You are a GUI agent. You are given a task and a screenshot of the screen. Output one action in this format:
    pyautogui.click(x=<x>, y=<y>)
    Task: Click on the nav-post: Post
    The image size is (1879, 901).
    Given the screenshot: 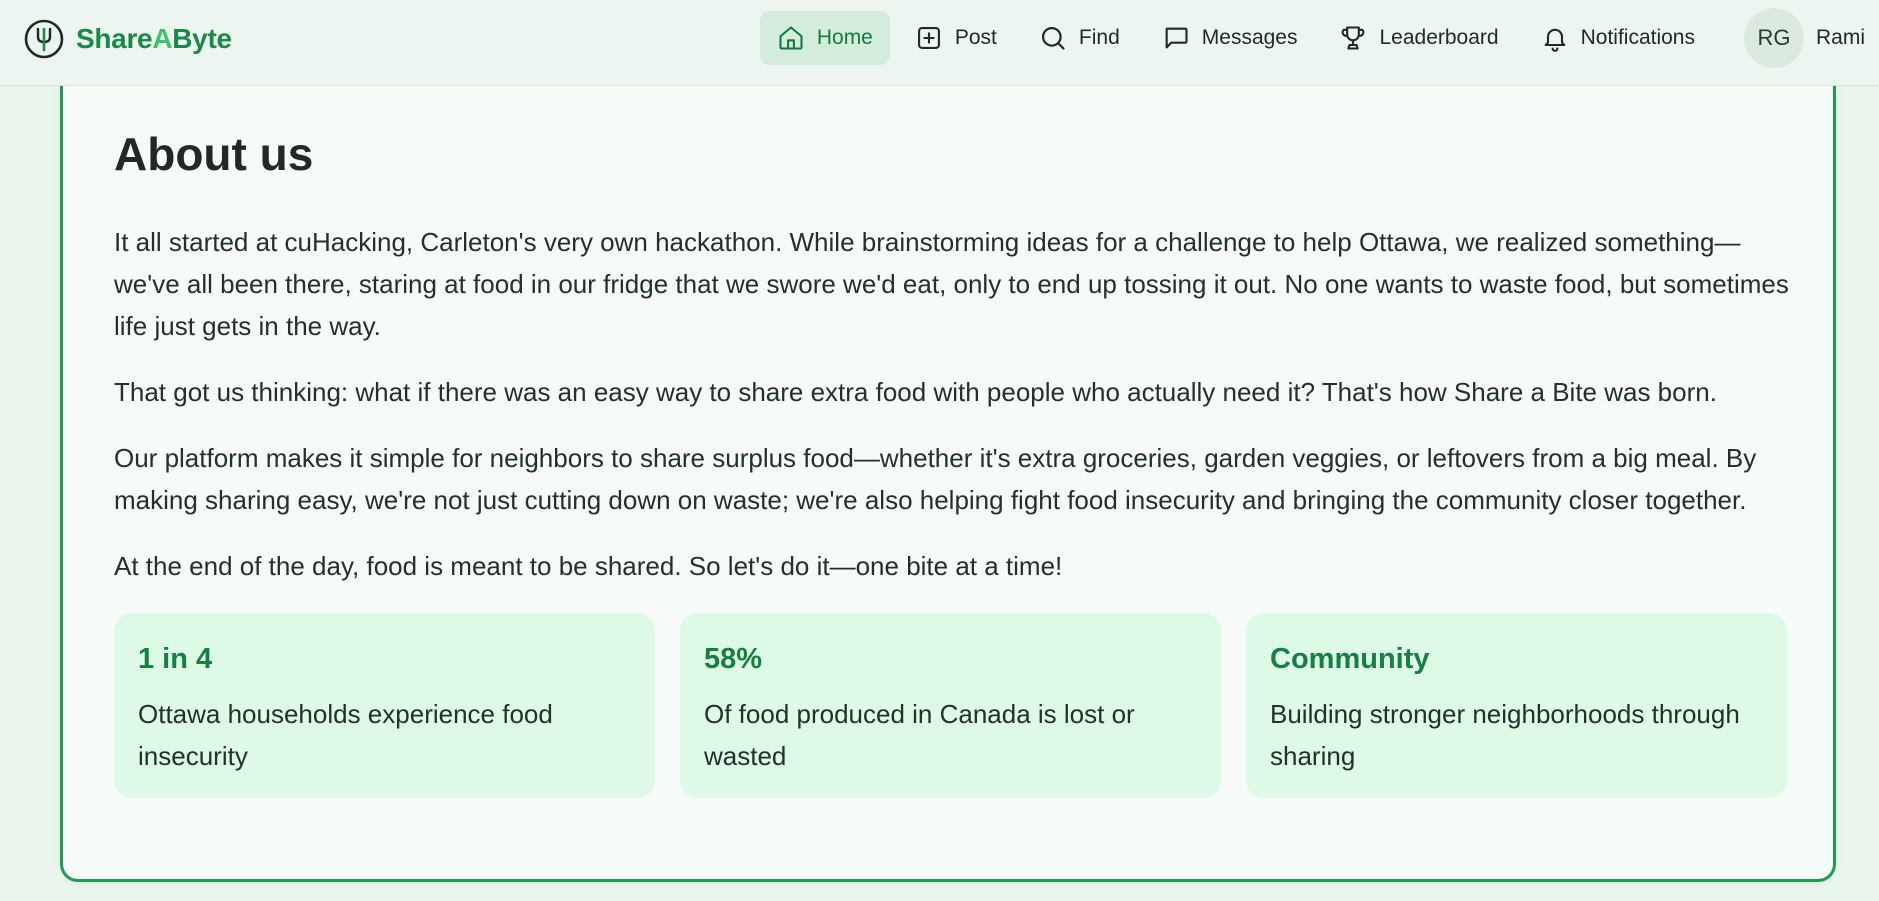 What is the action you would take?
    pyautogui.click(x=956, y=38)
    